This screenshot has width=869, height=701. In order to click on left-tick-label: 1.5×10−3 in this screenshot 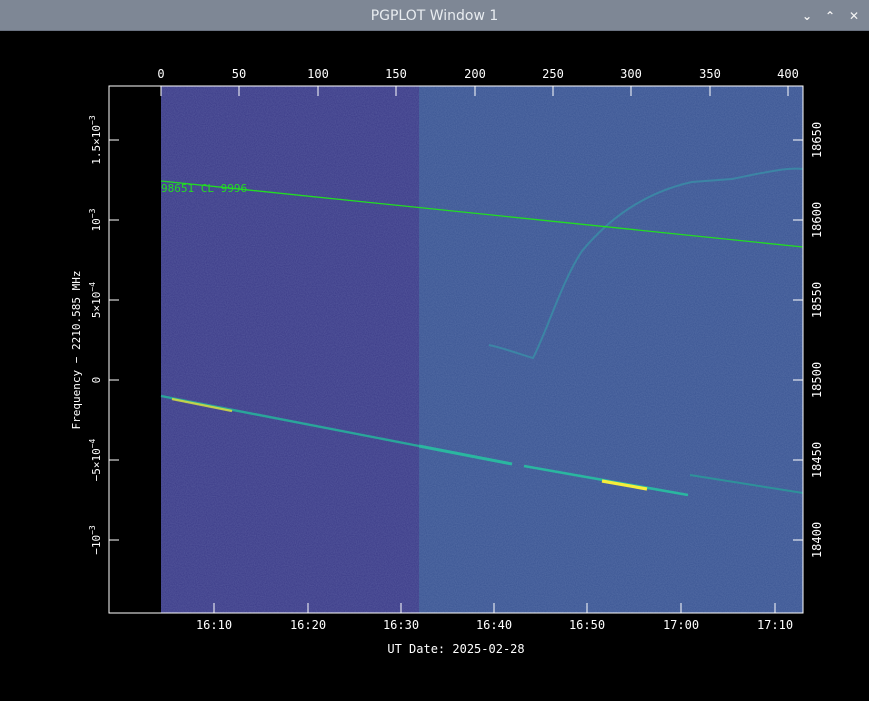, I will do `click(95, 140)`.